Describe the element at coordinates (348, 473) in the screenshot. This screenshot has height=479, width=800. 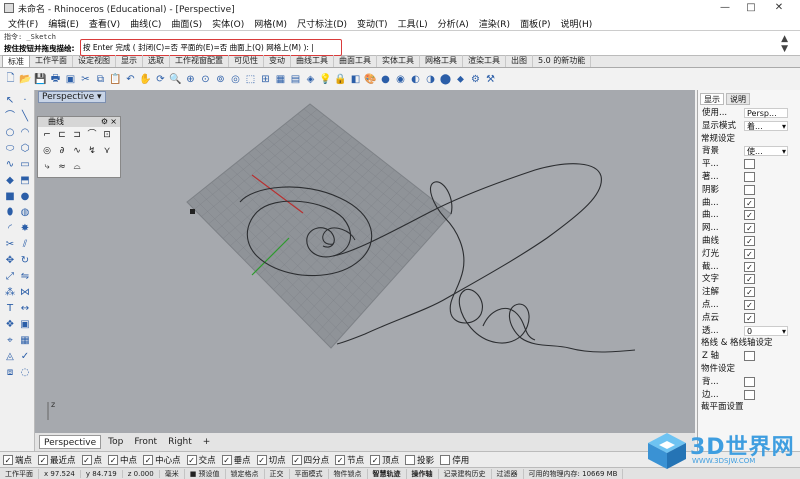
I see `status-osnap: 物件锁点` at that location.